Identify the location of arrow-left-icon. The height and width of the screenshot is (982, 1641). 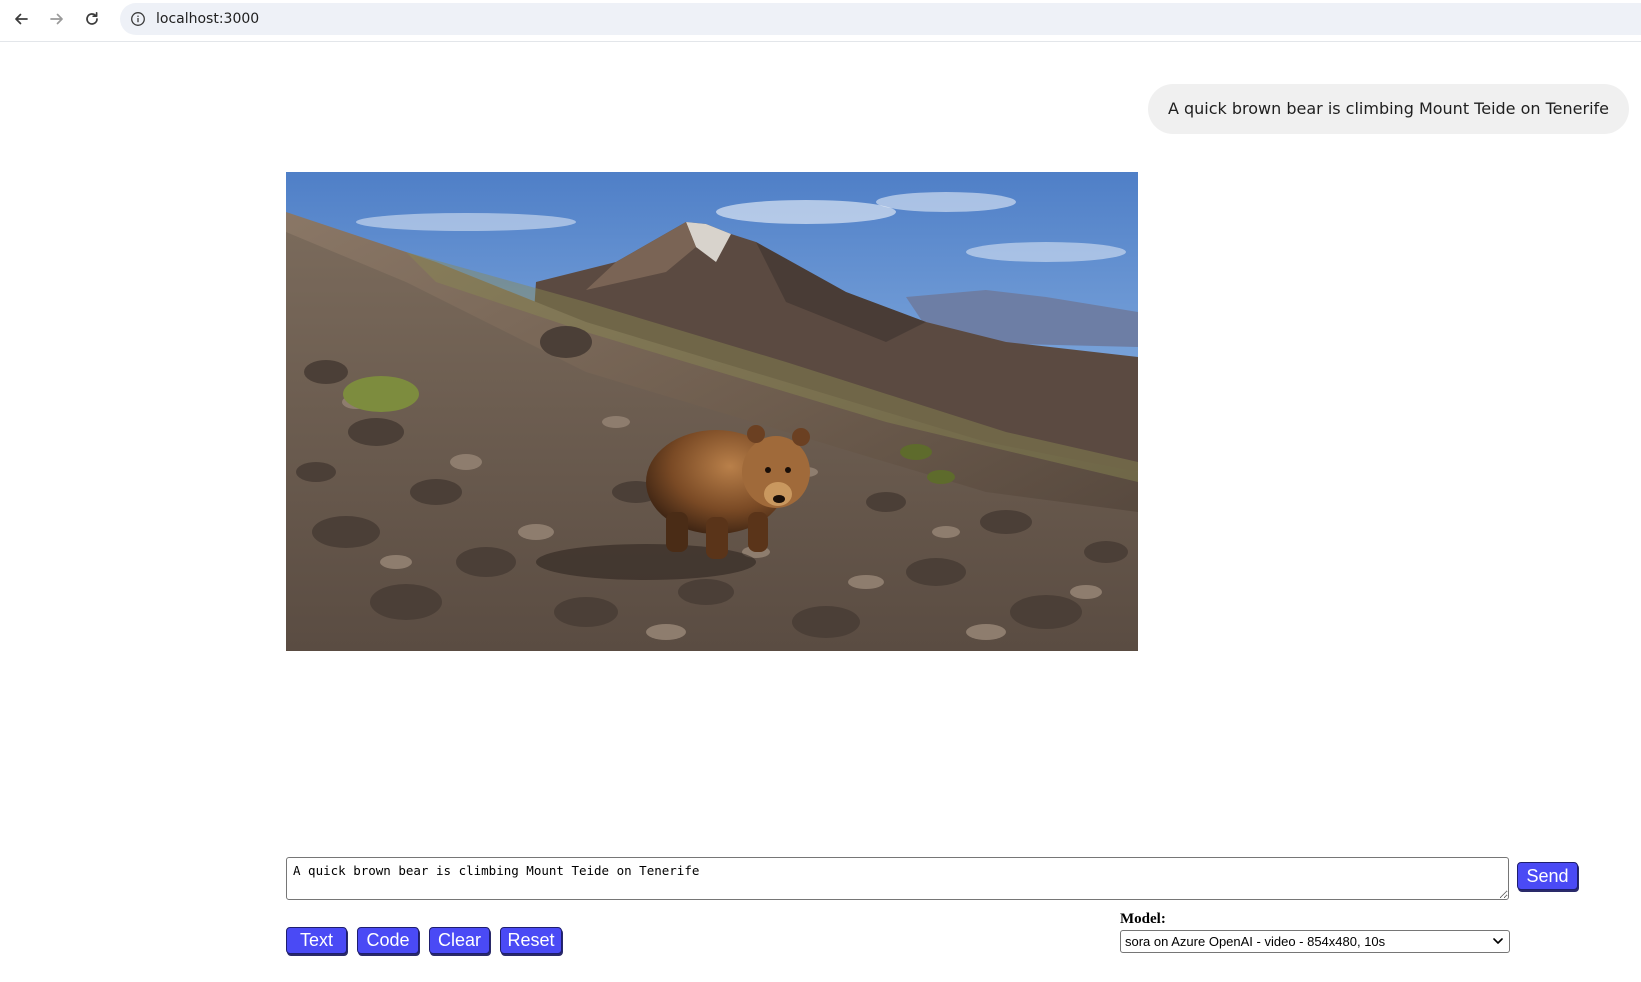
(21, 19).